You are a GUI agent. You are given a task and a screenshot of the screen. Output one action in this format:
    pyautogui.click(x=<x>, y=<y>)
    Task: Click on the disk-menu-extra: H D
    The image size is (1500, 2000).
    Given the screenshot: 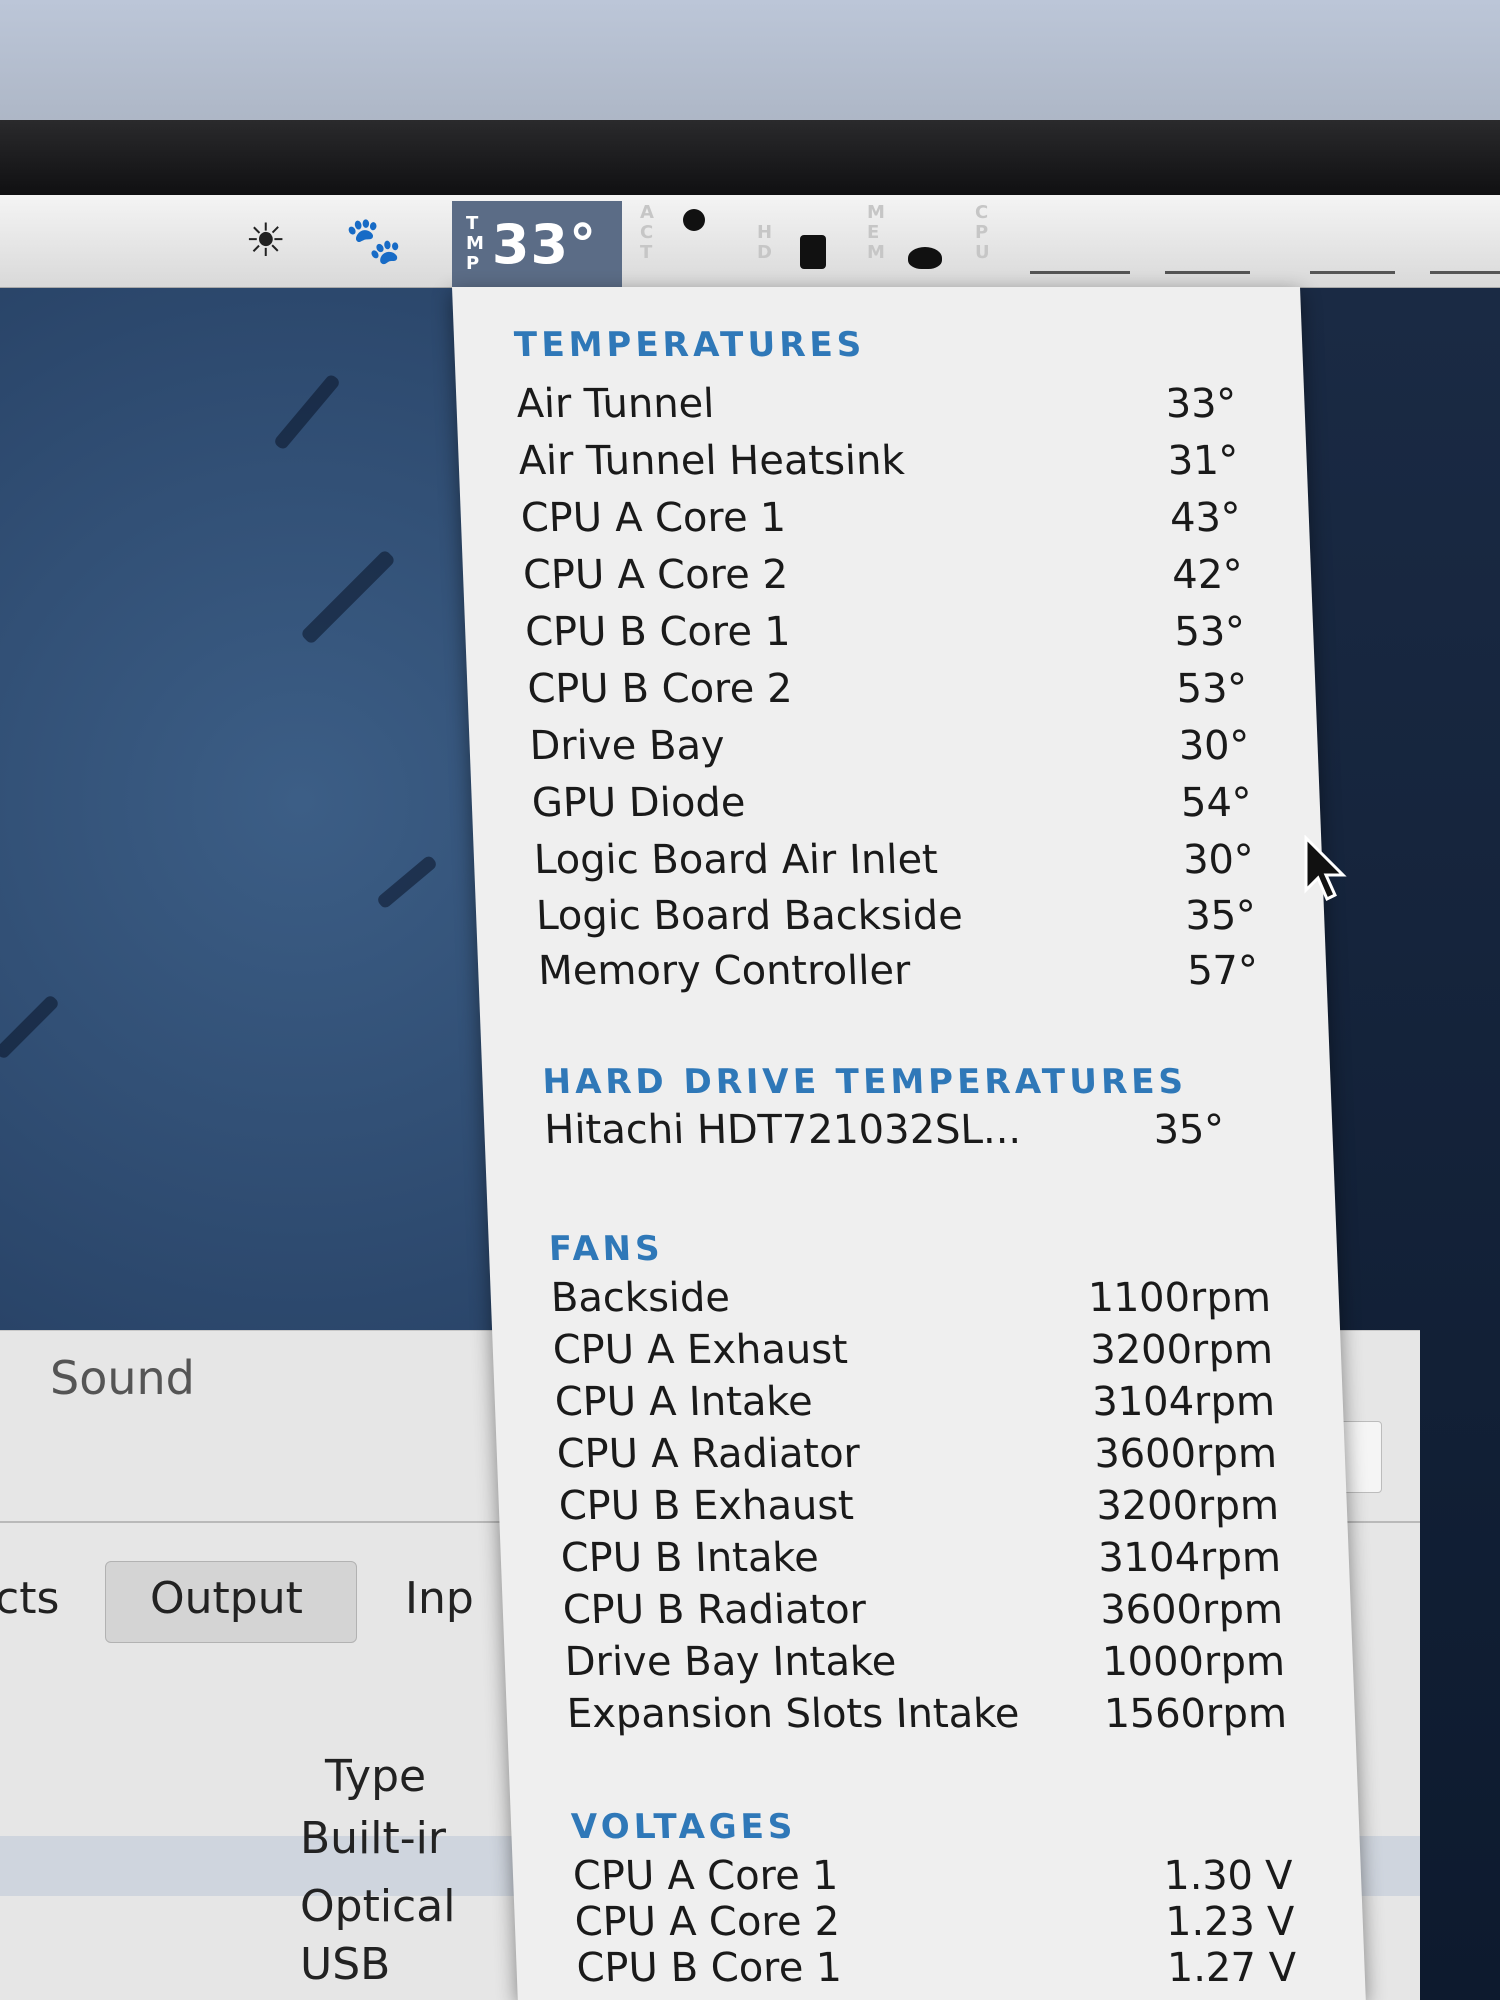 What is the action you would take?
    pyautogui.click(x=764, y=243)
    